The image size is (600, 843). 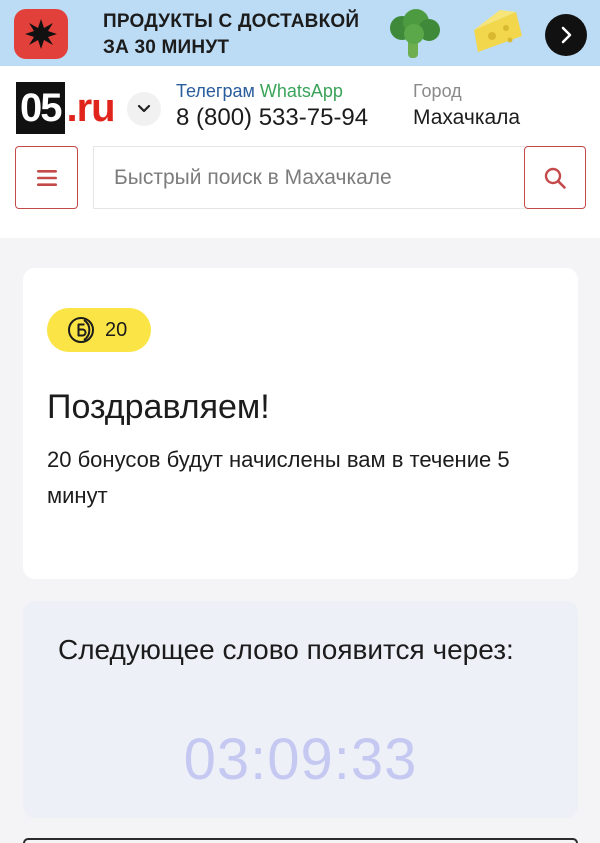 I want to click on chevron-down-icon, so click(x=144, y=108).